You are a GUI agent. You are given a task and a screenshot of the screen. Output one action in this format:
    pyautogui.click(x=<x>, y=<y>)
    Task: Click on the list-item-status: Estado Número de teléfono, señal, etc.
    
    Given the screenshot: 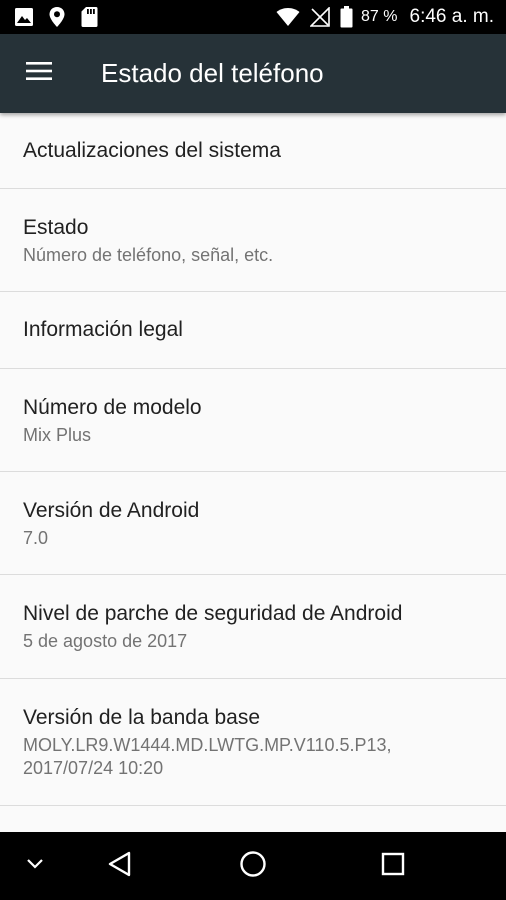 What is the action you would take?
    pyautogui.click(x=253, y=240)
    